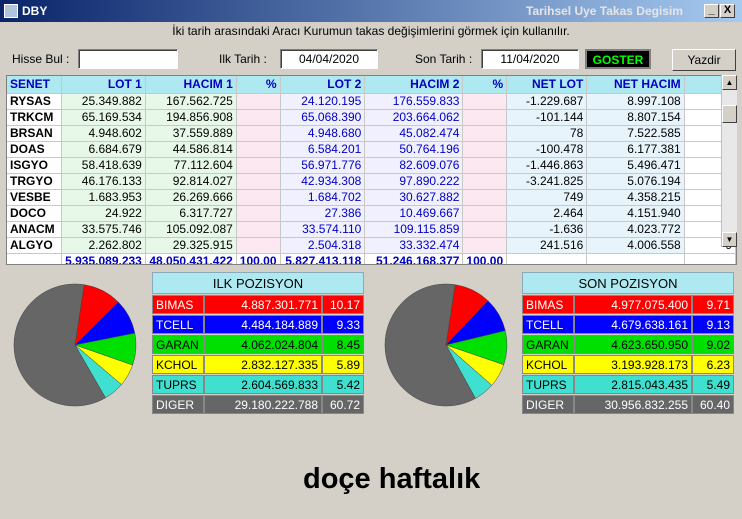 The width and height of the screenshot is (742, 519). Describe the element at coordinates (191, 149) in the screenshot. I see `table-cell: 44.586.814` at that location.